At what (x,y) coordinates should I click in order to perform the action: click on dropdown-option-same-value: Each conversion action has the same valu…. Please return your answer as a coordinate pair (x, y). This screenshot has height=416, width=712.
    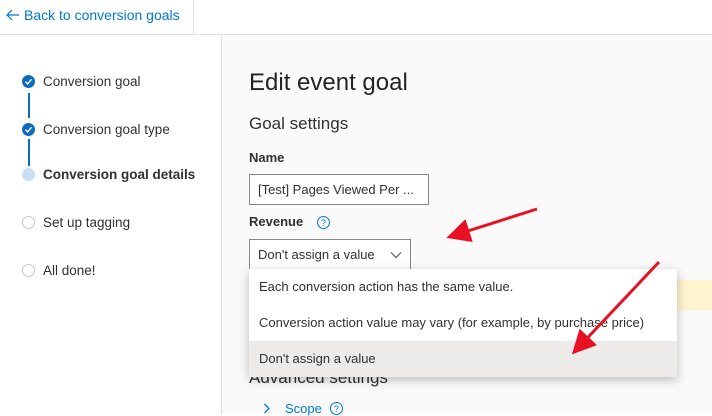
    Looking at the image, I should click on (463, 287).